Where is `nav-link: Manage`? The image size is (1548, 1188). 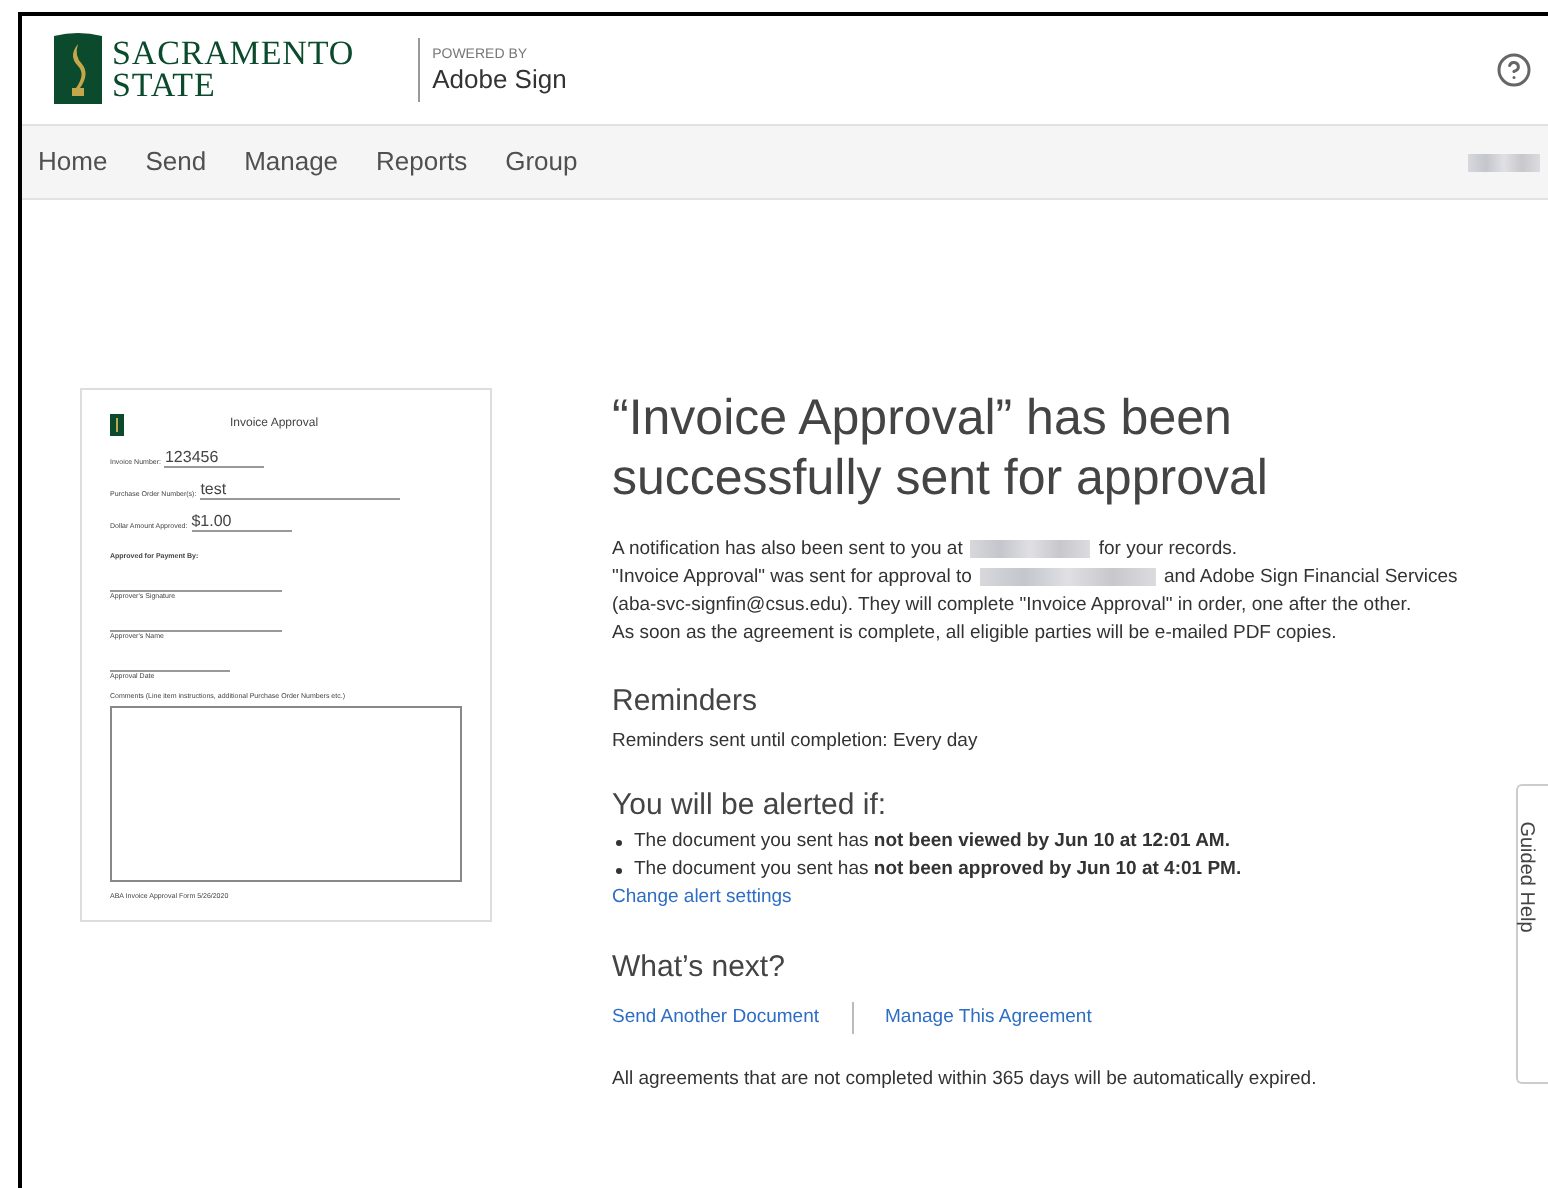
nav-link: Manage is located at coordinates (291, 162).